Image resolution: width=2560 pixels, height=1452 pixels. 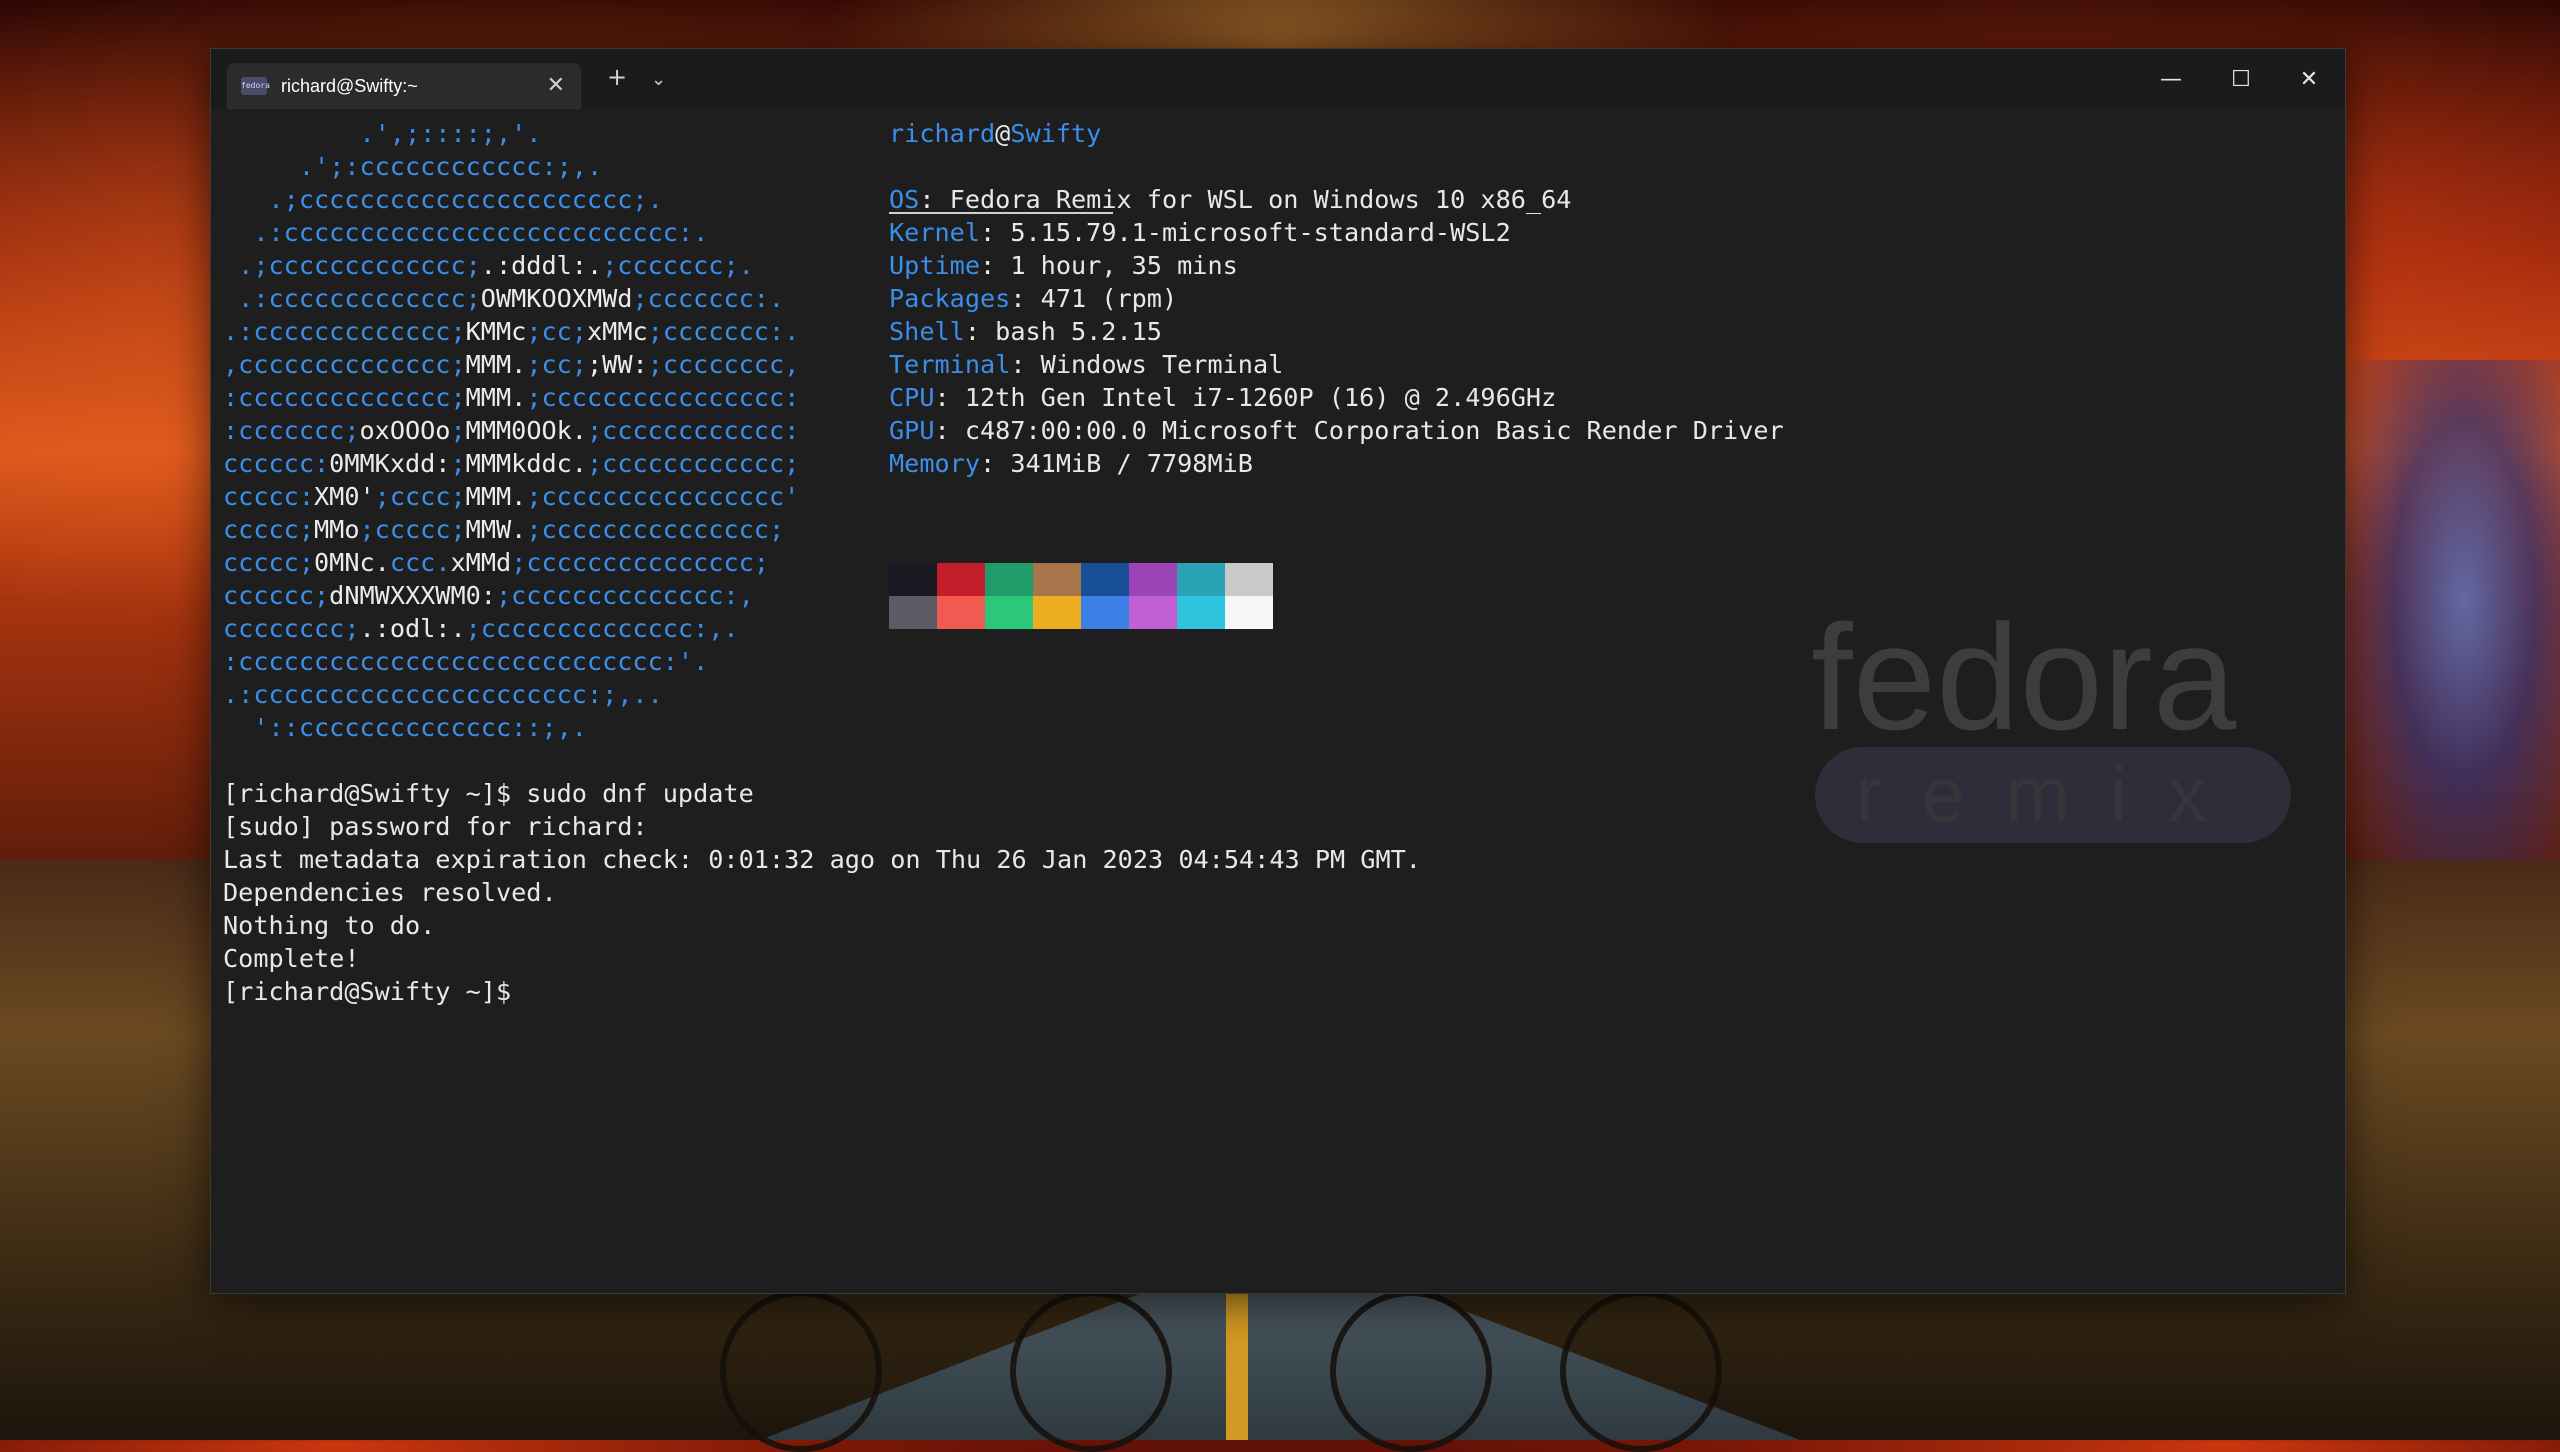 I want to click on logo-line: .',;::::;,'., so click(x=450, y=133).